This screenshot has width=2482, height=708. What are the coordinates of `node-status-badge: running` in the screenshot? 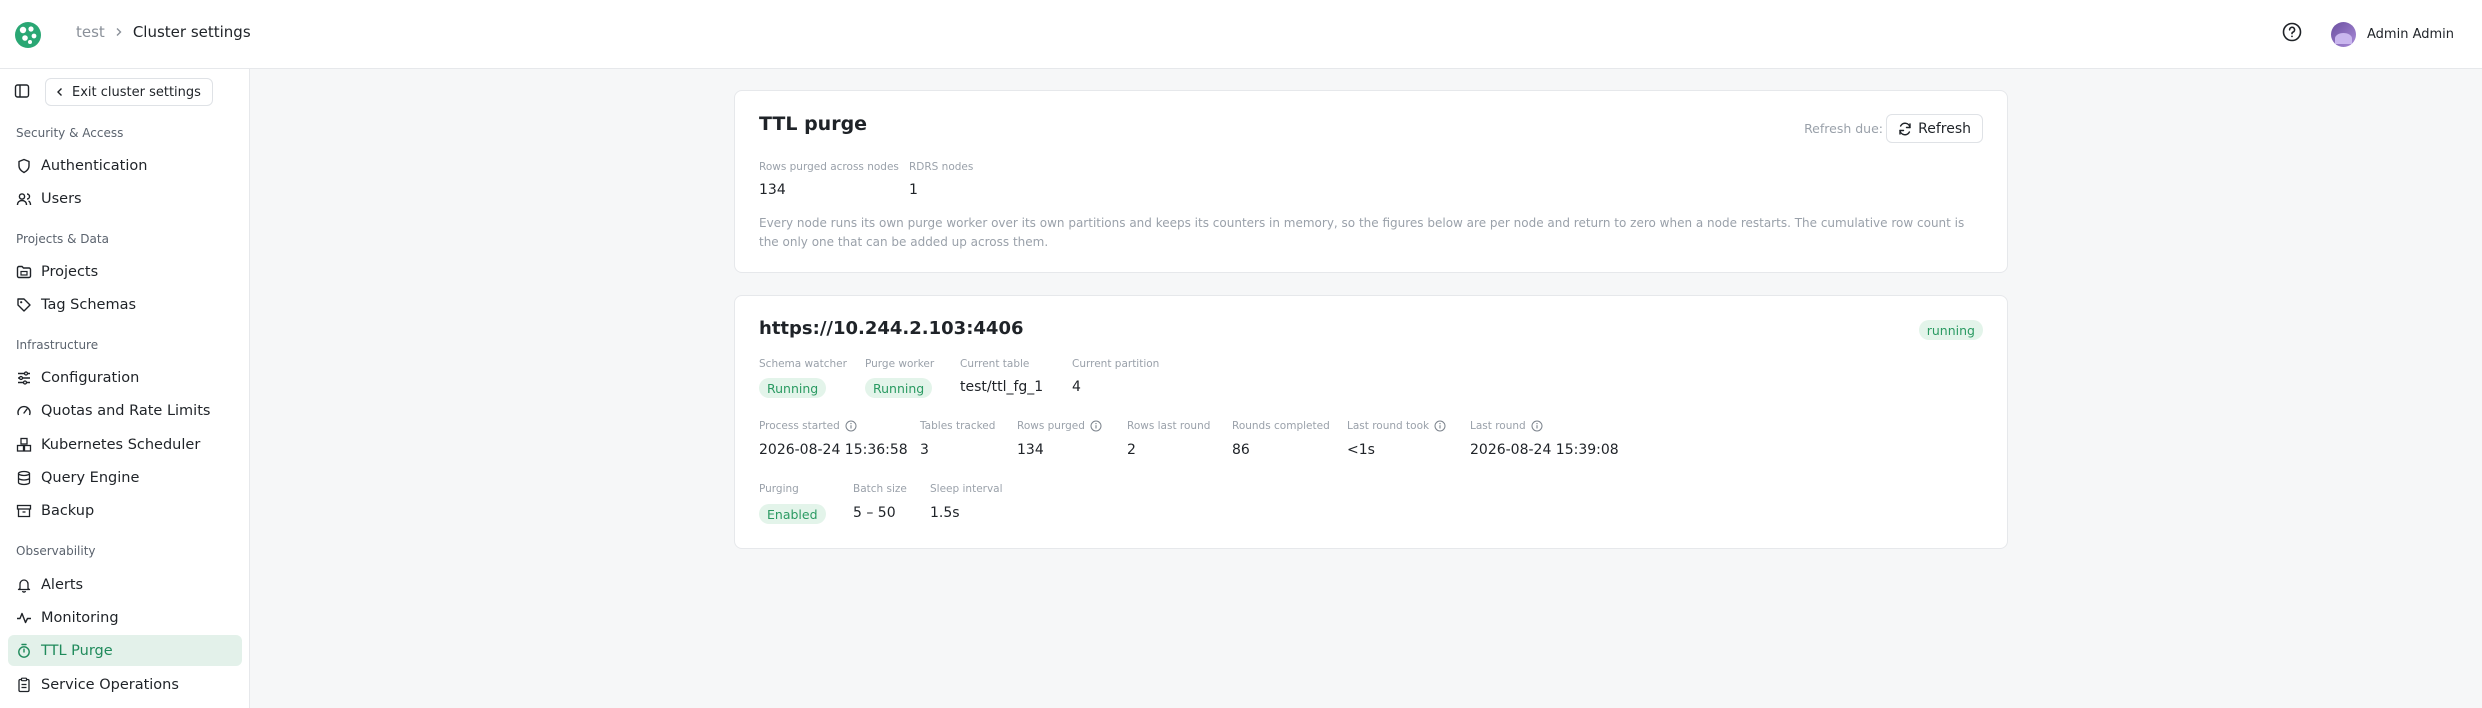 It's located at (1950, 330).